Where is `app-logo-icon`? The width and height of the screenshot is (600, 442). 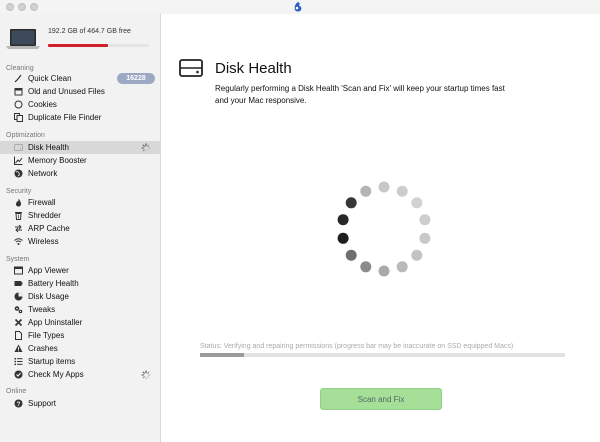 app-logo-icon is located at coordinates (298, 7).